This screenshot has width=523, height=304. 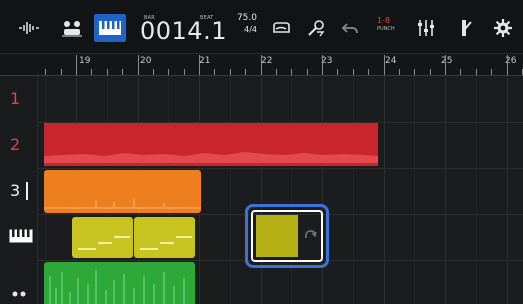 I want to click on mixer-icon, so click(x=426, y=28).